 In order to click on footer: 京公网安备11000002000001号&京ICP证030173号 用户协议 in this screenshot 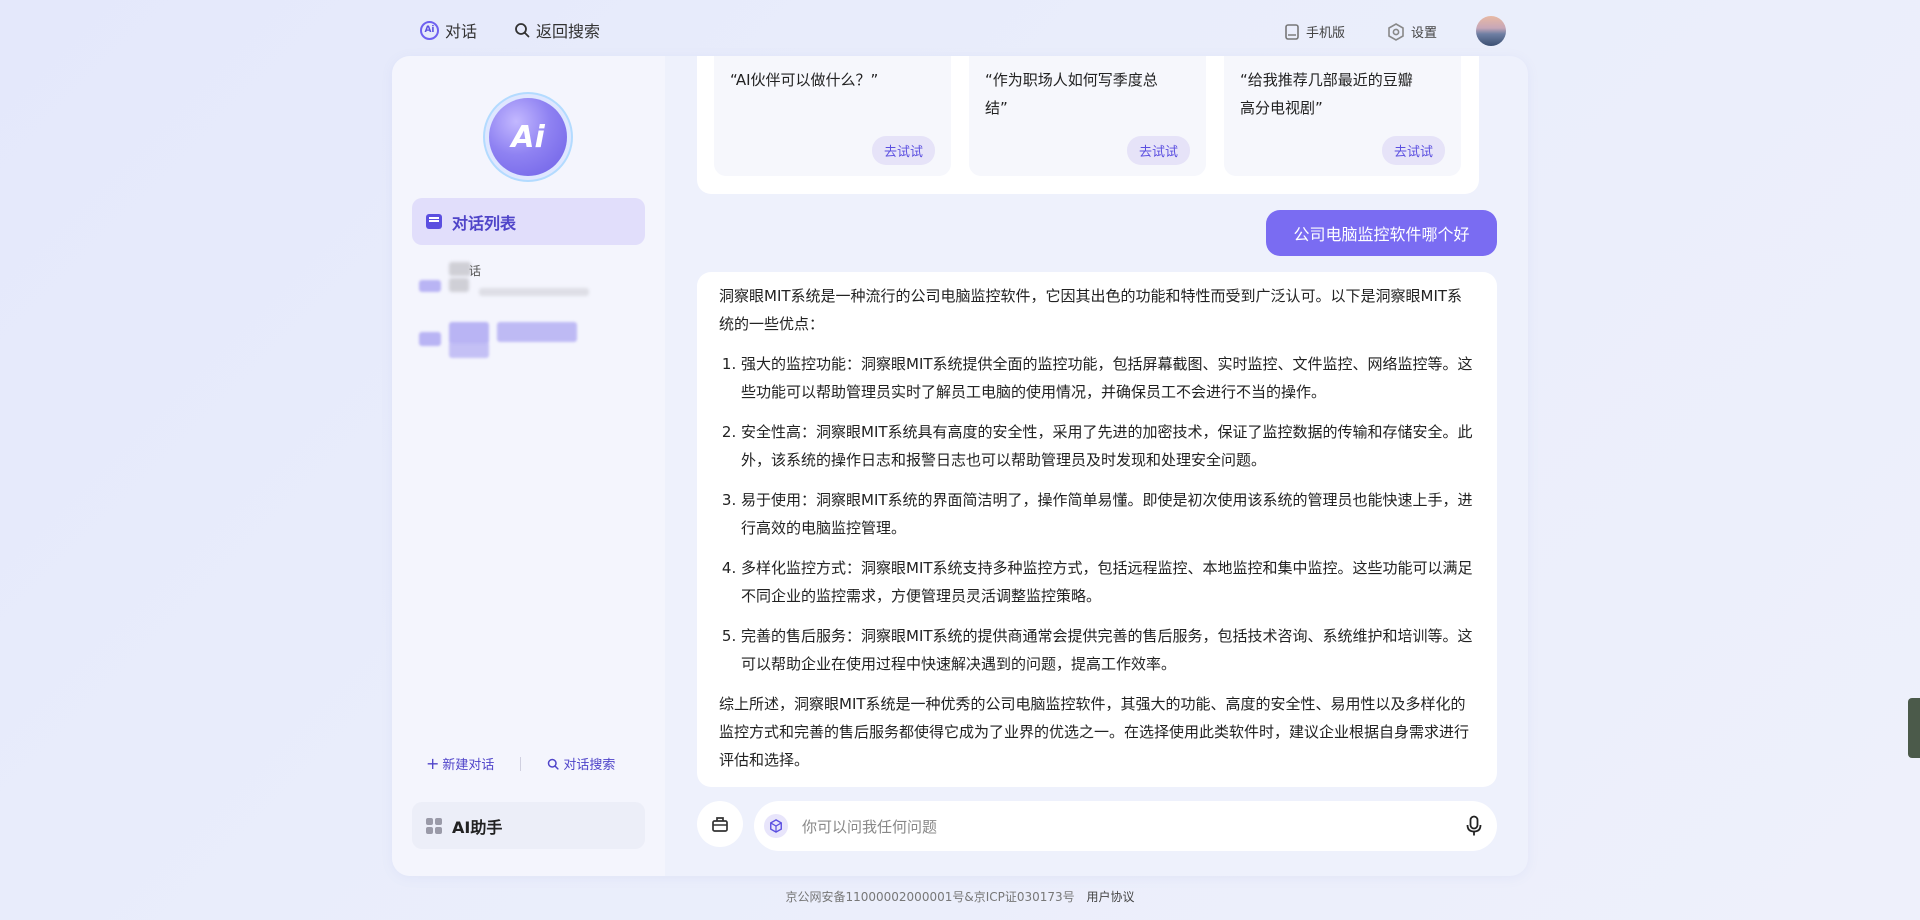, I will do `click(960, 896)`.